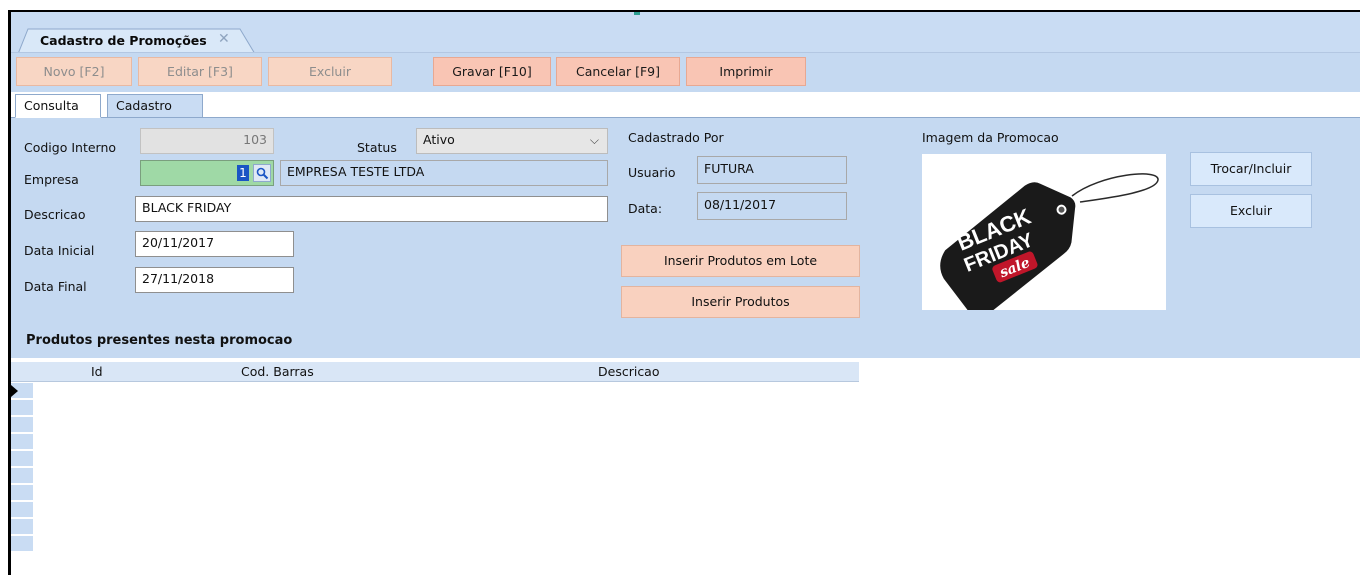 This screenshot has height=575, width=1360. What do you see at coordinates (159, 340) in the screenshot?
I see `grid-title: Produtos presentes nesta promocao` at bounding box center [159, 340].